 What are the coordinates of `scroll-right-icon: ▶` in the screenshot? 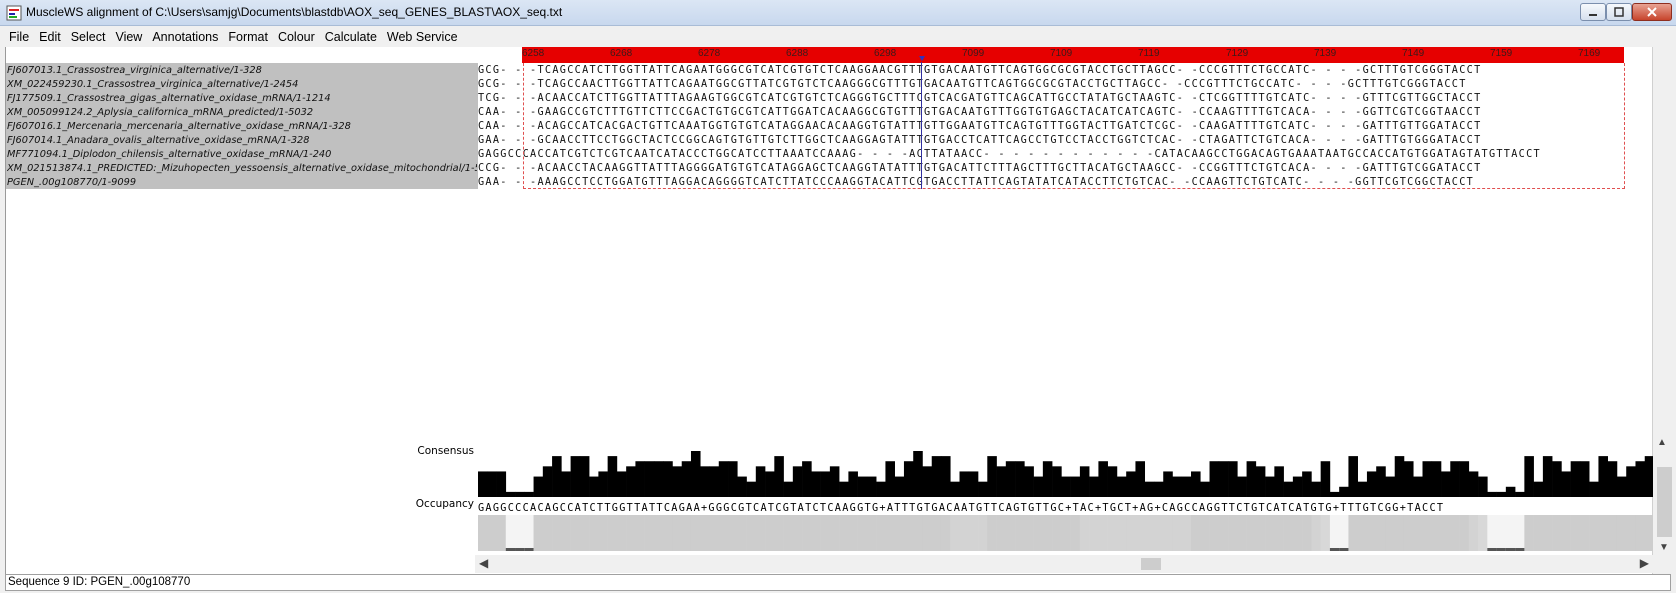 It's located at (1644, 563).